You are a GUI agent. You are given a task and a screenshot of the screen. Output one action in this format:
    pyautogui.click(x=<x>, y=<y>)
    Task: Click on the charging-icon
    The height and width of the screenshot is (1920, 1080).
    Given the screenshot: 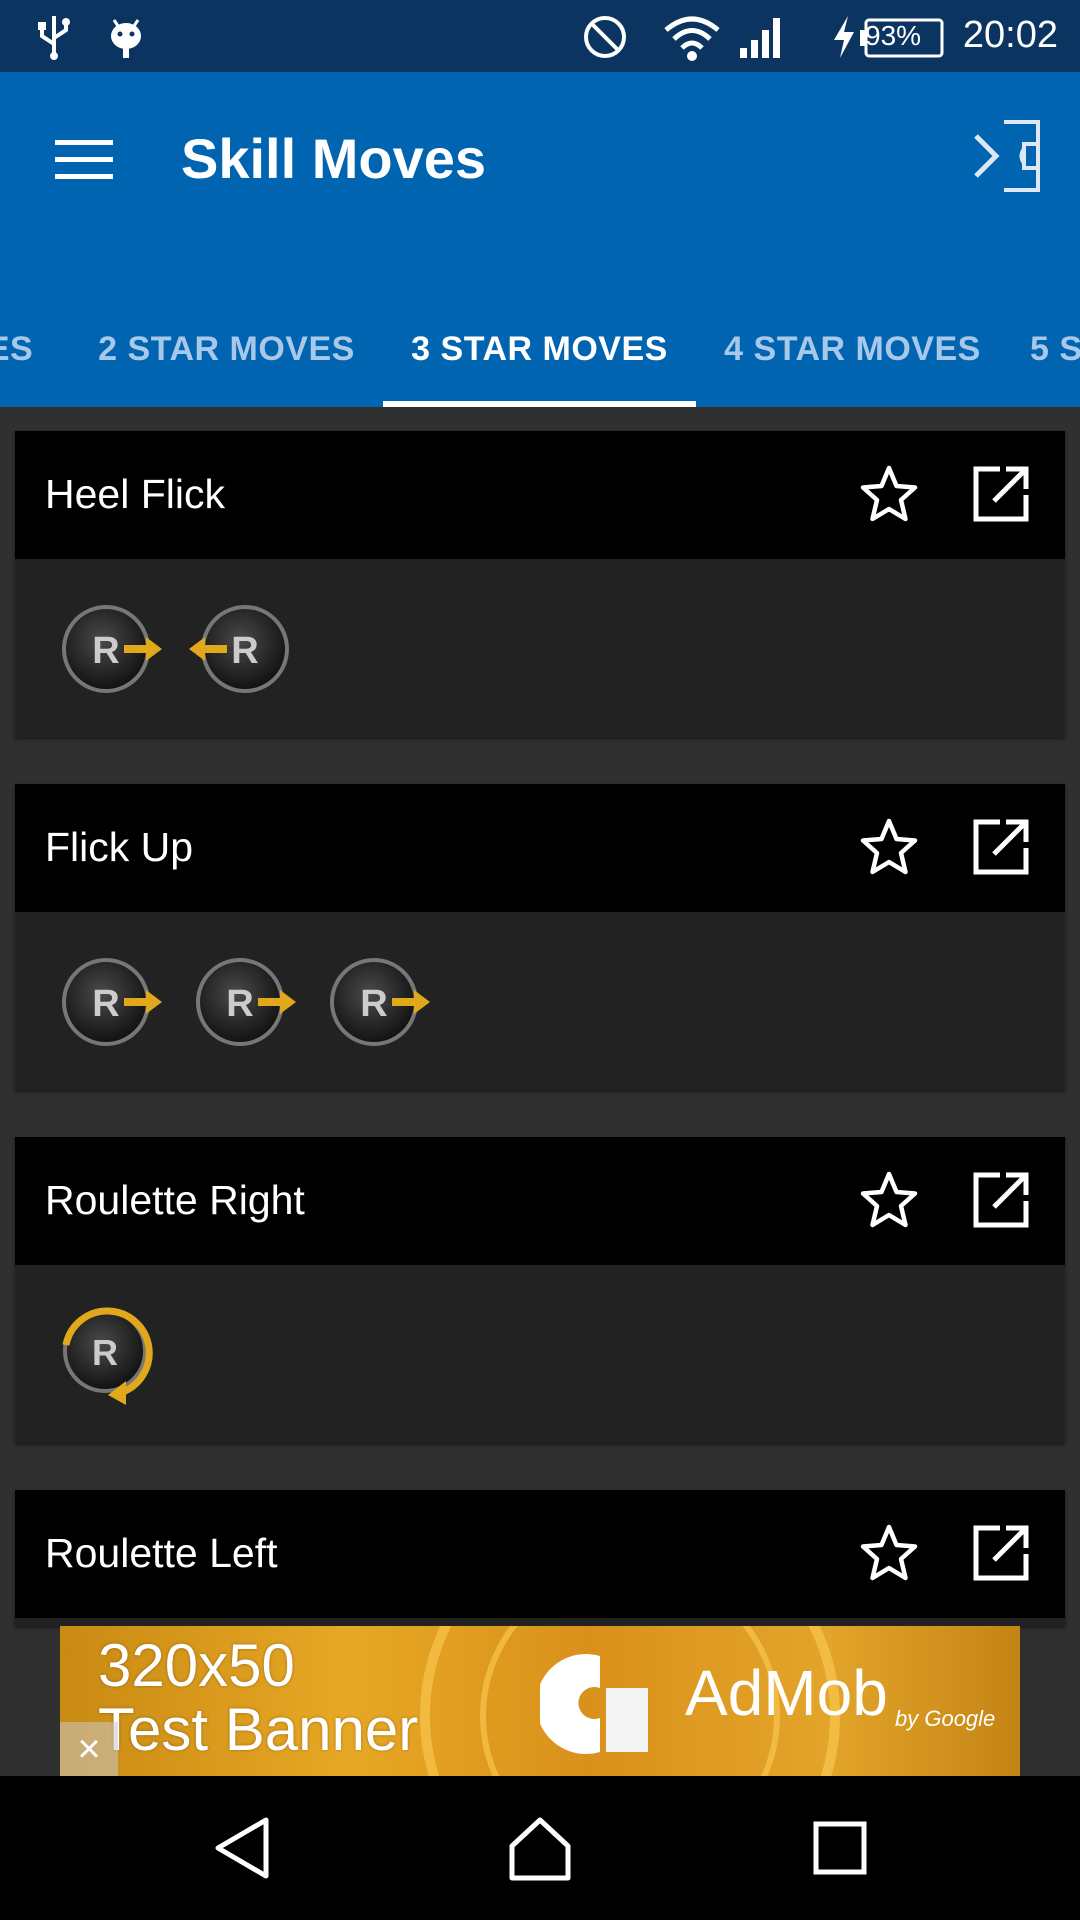 What is the action you would take?
    pyautogui.click(x=844, y=39)
    